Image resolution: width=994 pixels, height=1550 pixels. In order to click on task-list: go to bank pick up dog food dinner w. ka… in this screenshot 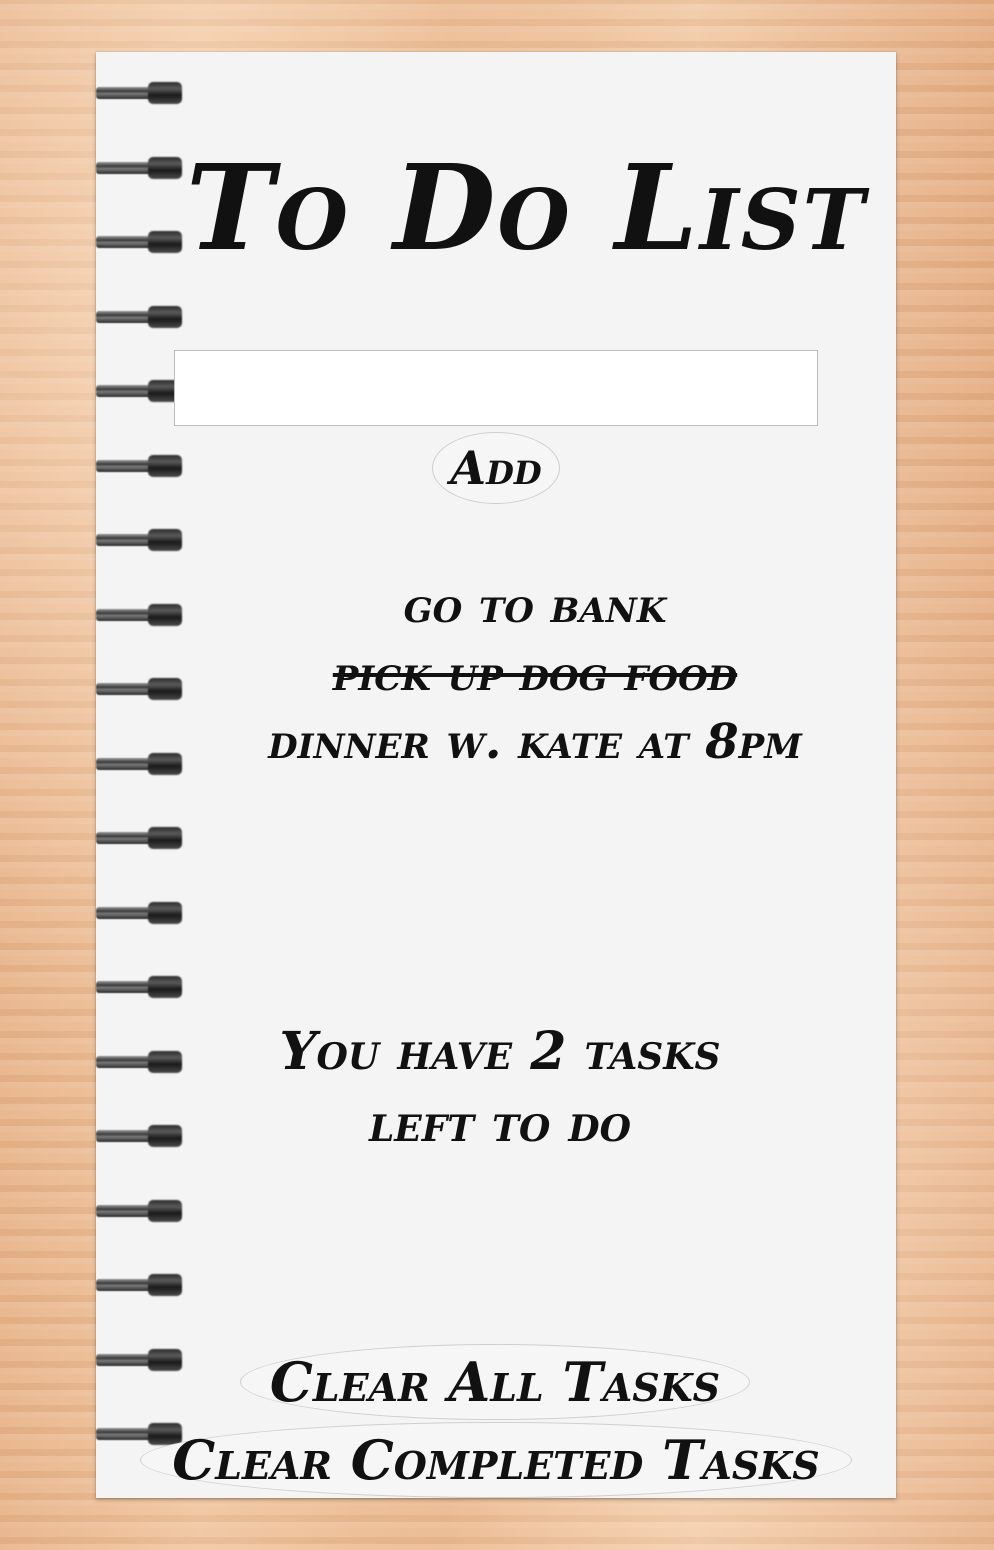, I will do `click(535, 674)`.